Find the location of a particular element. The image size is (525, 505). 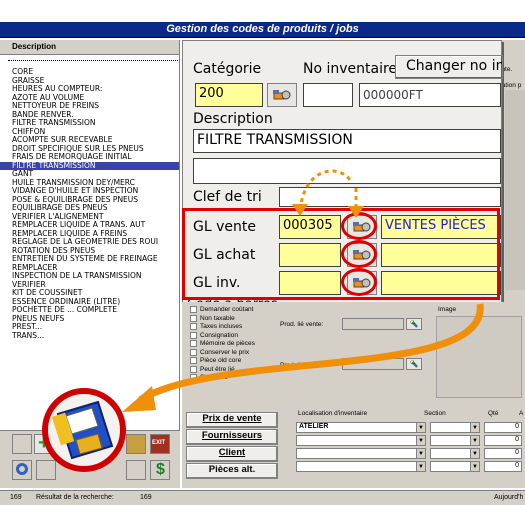

list-item: REMPLACER LIQUIDE À FREINS is located at coordinates (89, 234).